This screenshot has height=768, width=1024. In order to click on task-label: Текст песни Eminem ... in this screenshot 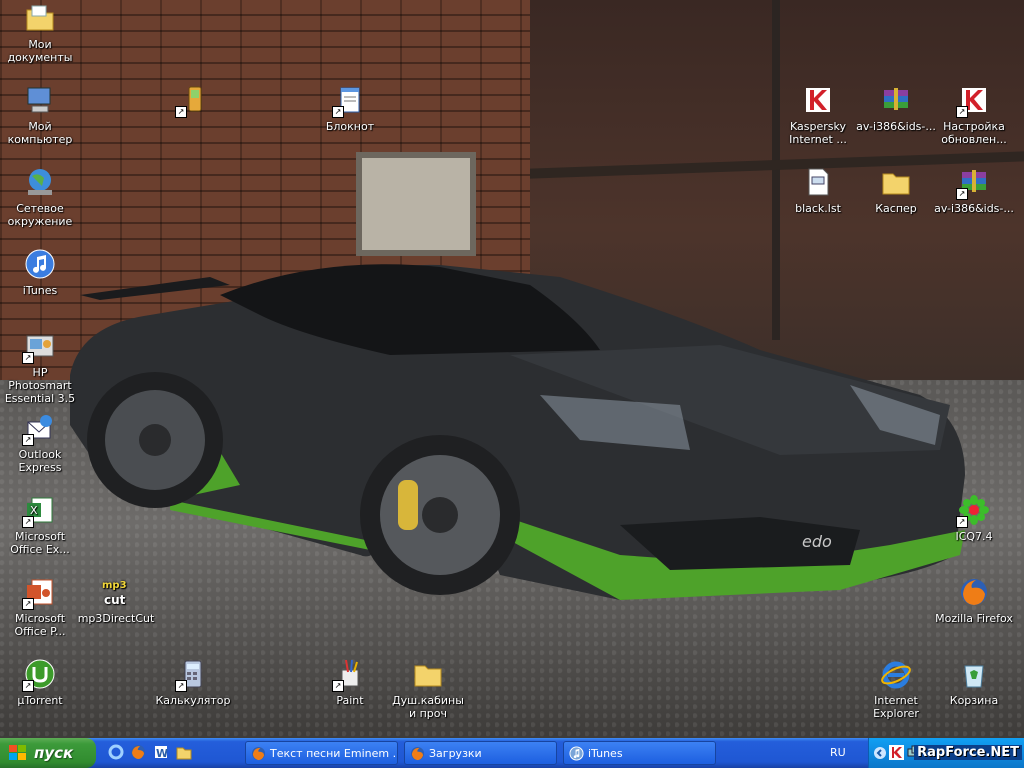, I will do `click(334, 753)`.